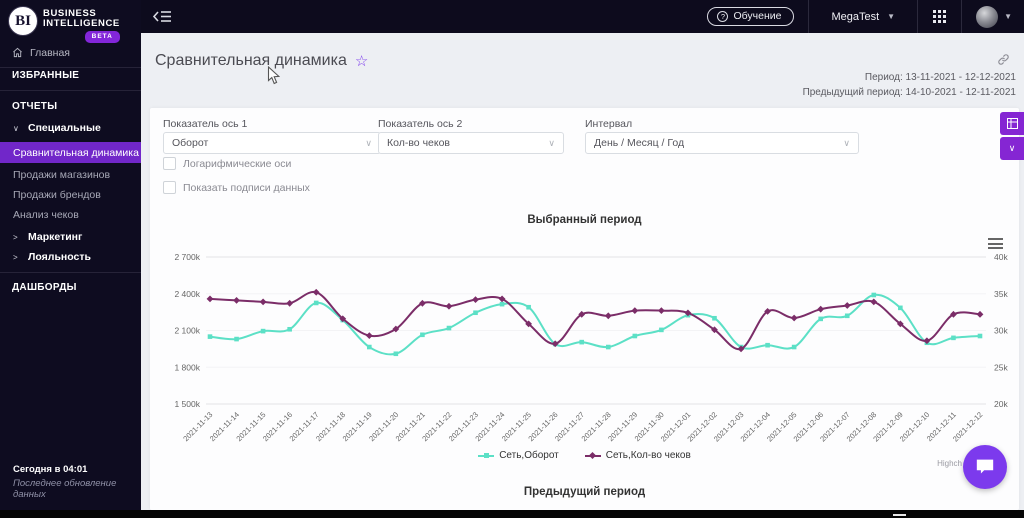 This screenshot has width=1024, height=518. Describe the element at coordinates (50, 52) in the screenshot. I see `sidebar-item-label: Главная` at that location.